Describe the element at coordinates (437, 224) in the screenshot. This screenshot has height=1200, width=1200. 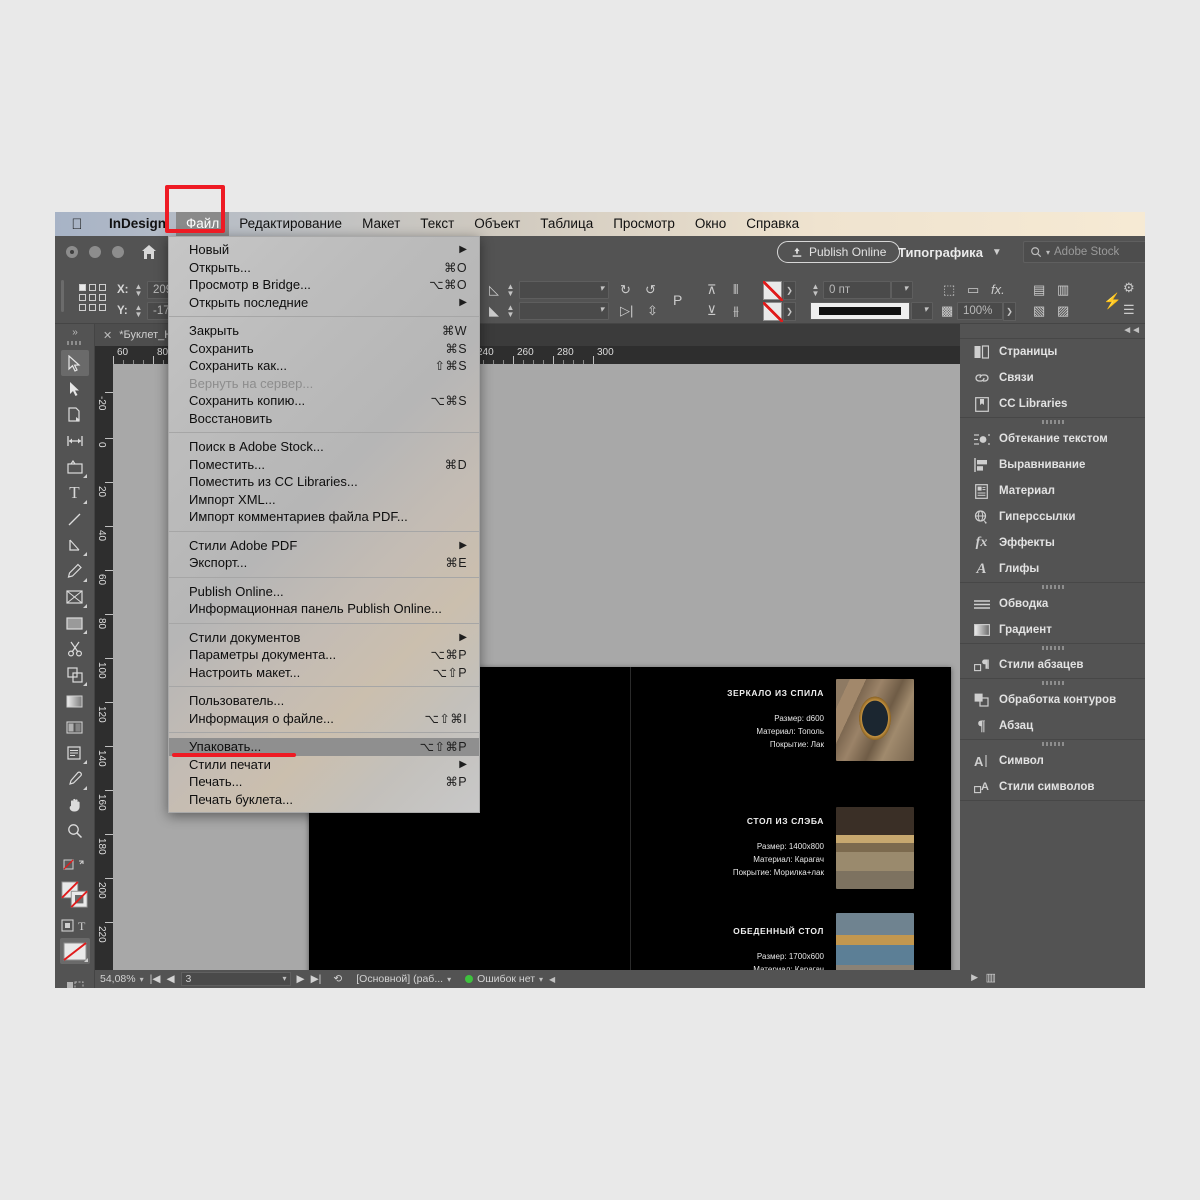
I see `menu-text: Текст` at that location.